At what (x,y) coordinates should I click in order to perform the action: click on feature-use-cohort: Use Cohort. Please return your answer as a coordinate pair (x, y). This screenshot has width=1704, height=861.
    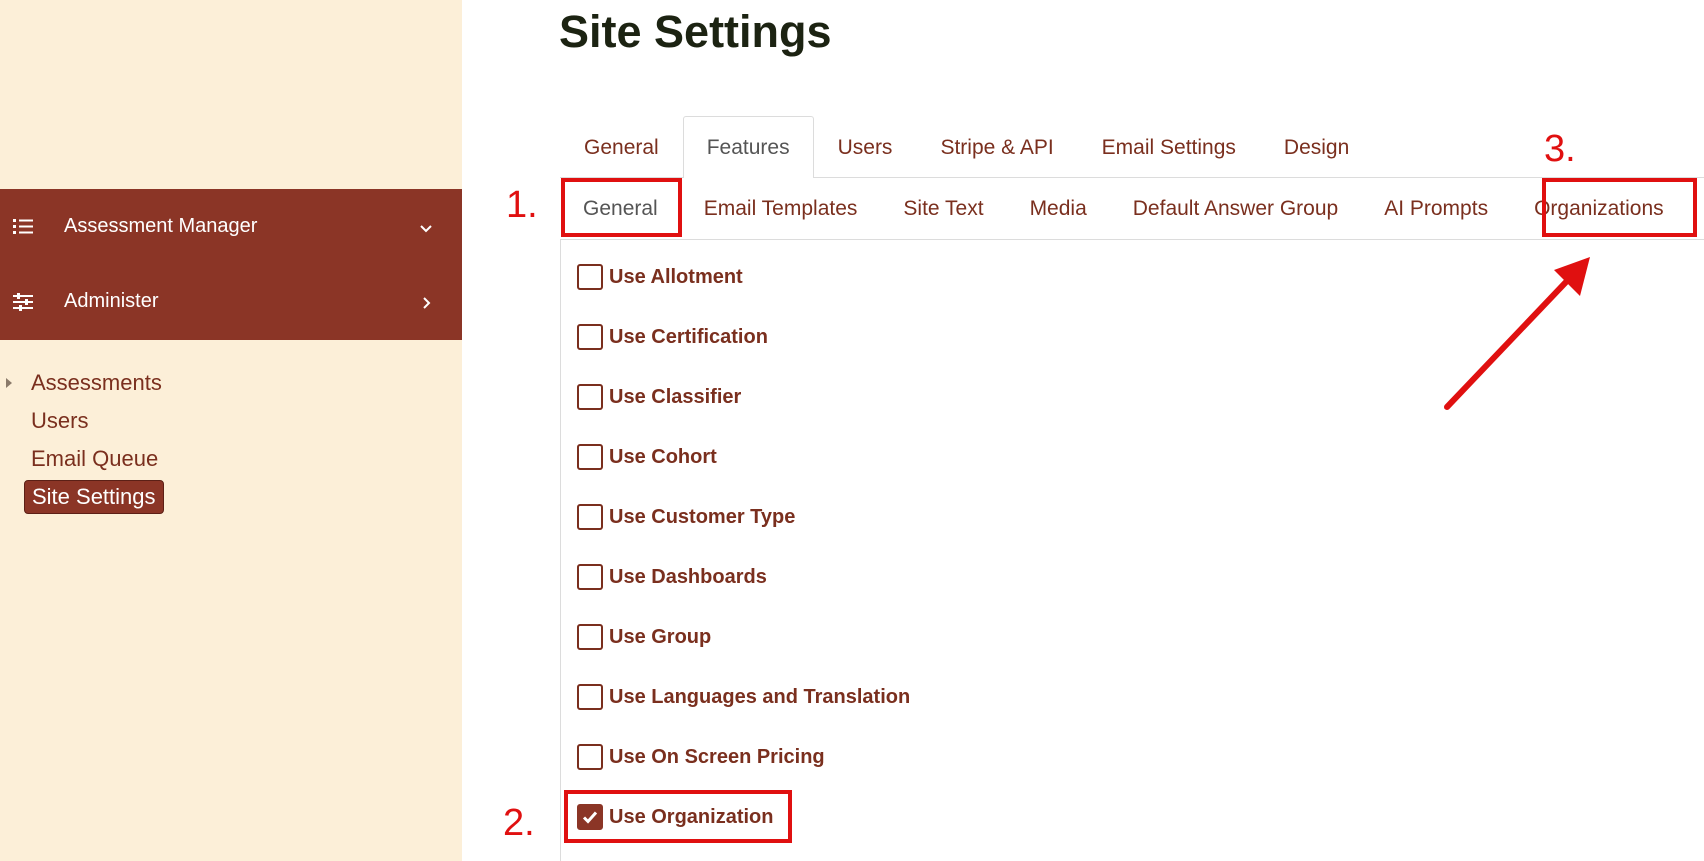
    Looking at the image, I should click on (743, 457).